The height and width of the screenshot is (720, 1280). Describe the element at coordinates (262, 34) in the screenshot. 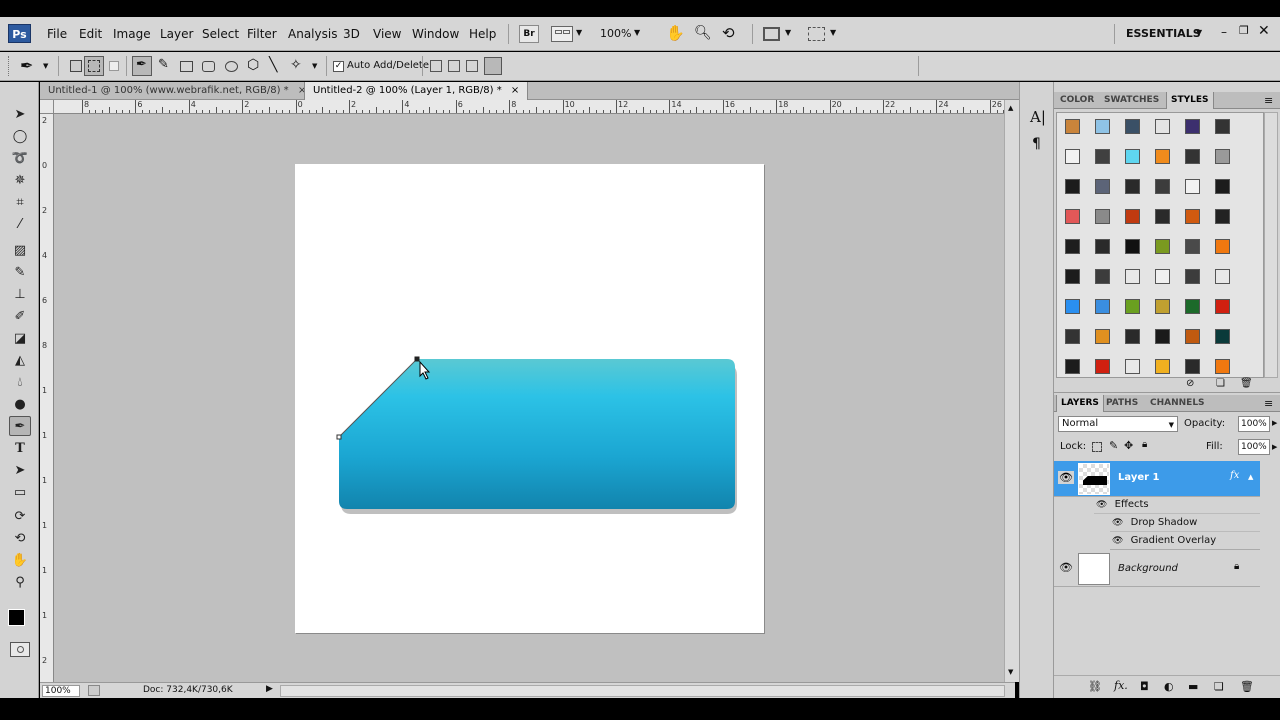

I see `menu-filter: Filter` at that location.